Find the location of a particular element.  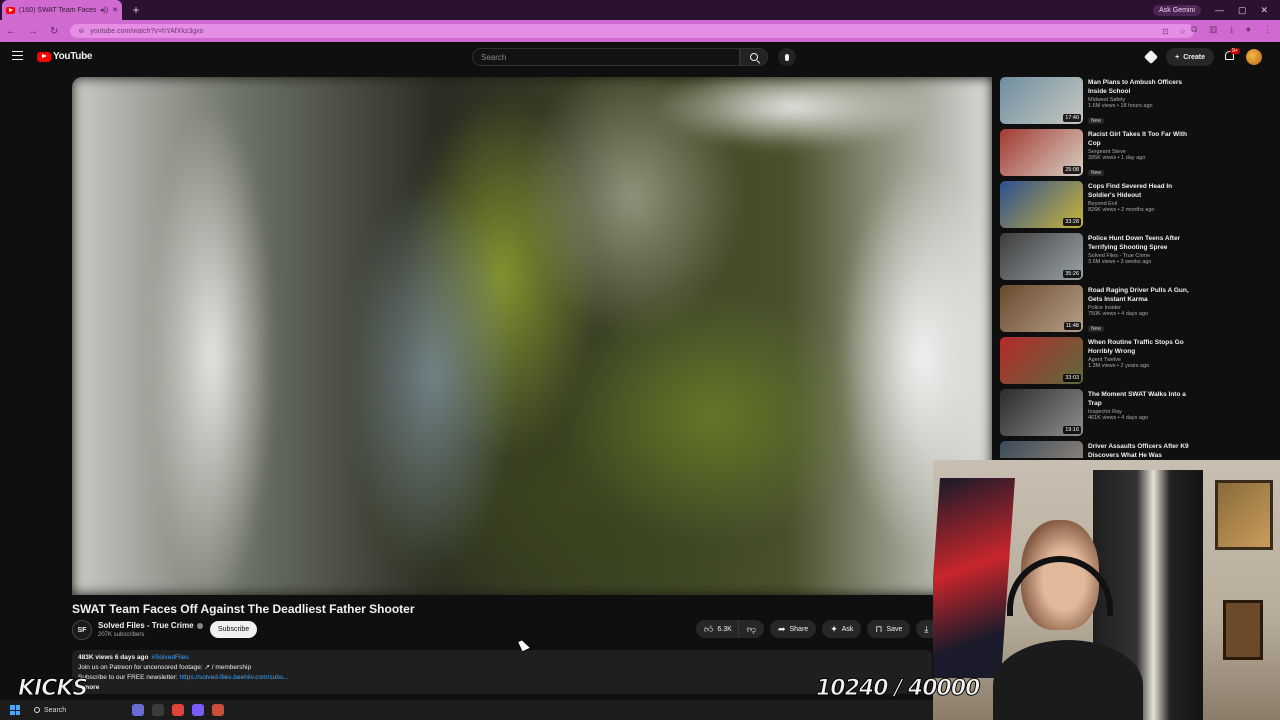

youtube-logo: YouTube is located at coordinates (65, 56).